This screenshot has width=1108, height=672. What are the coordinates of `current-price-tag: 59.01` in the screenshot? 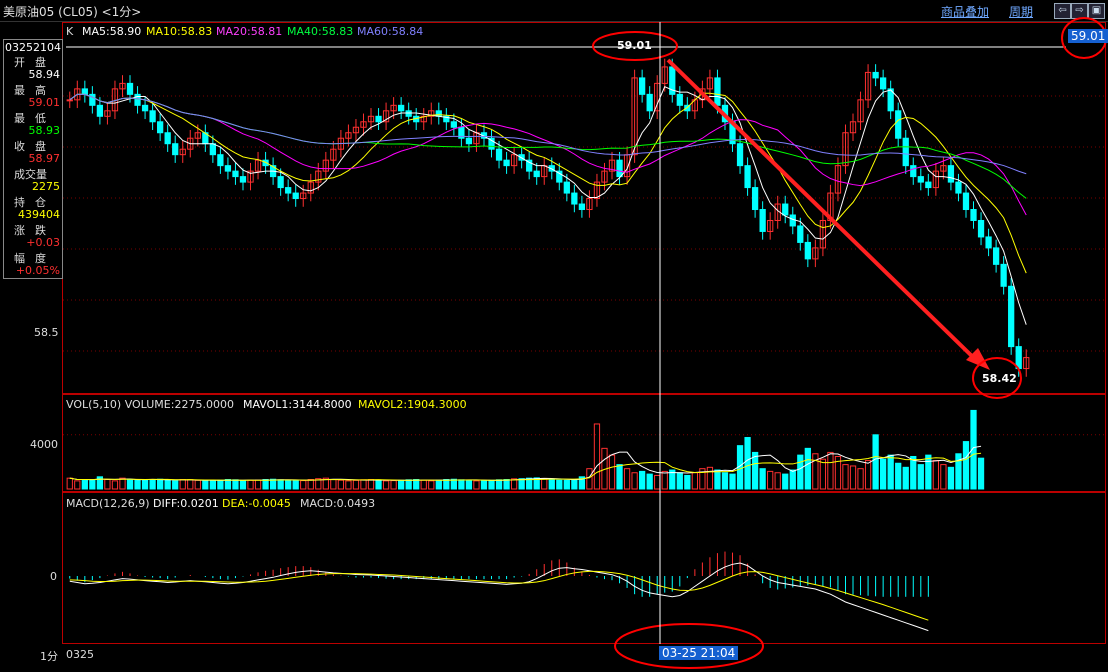 It's located at (1088, 36).